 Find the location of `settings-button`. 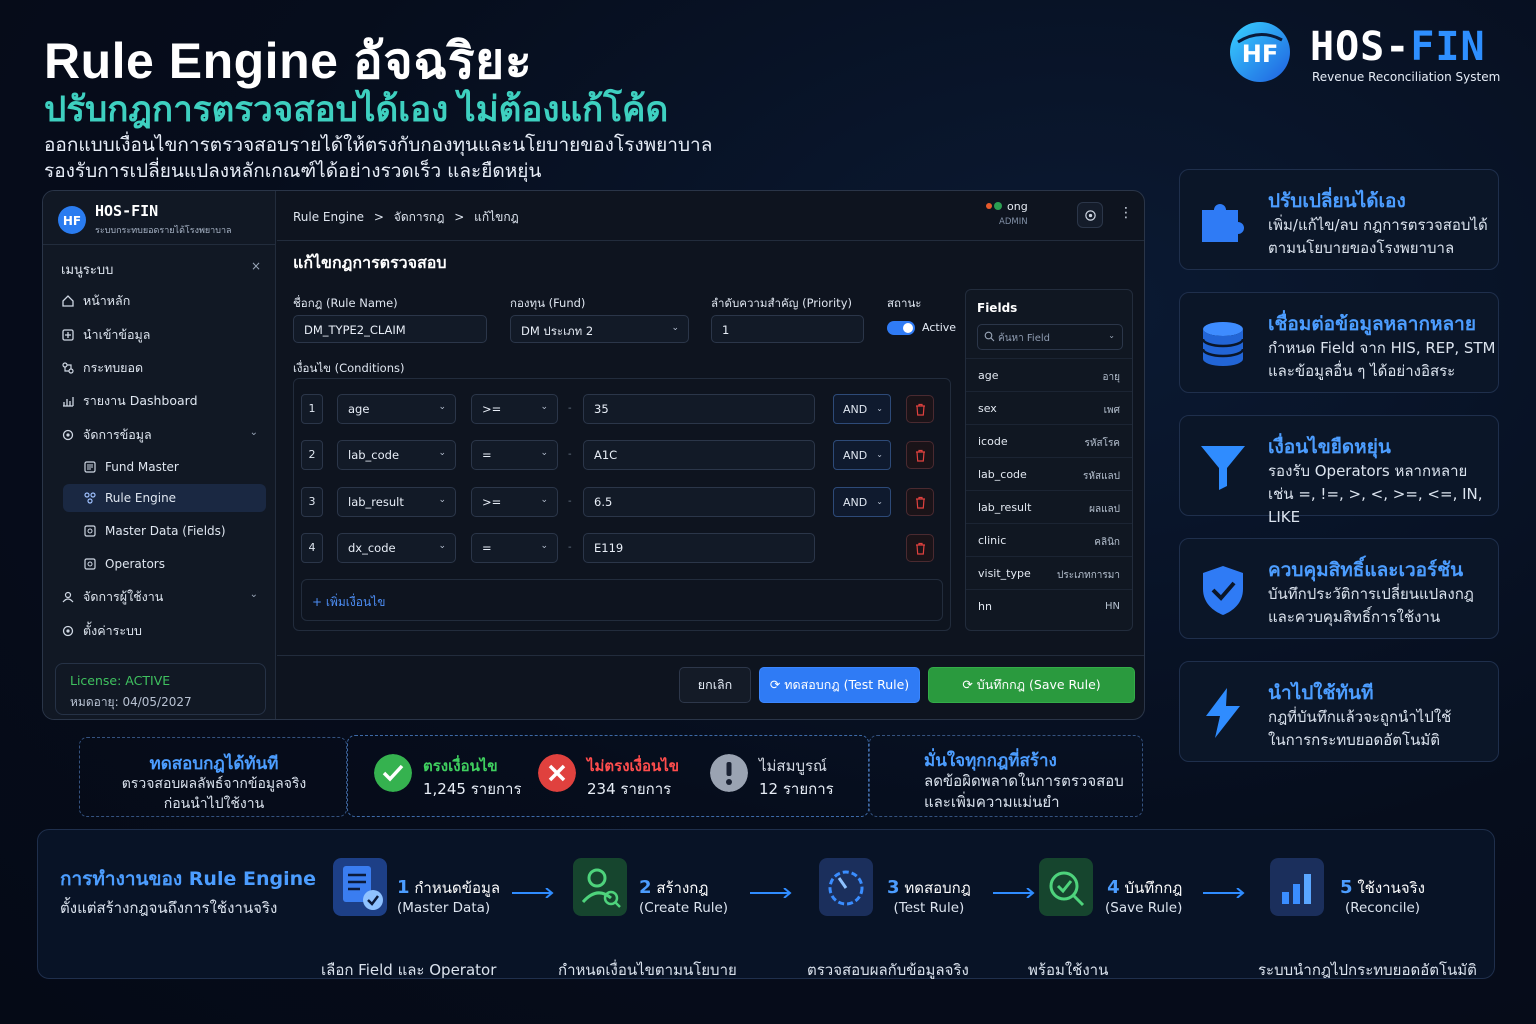

settings-button is located at coordinates (1090, 215).